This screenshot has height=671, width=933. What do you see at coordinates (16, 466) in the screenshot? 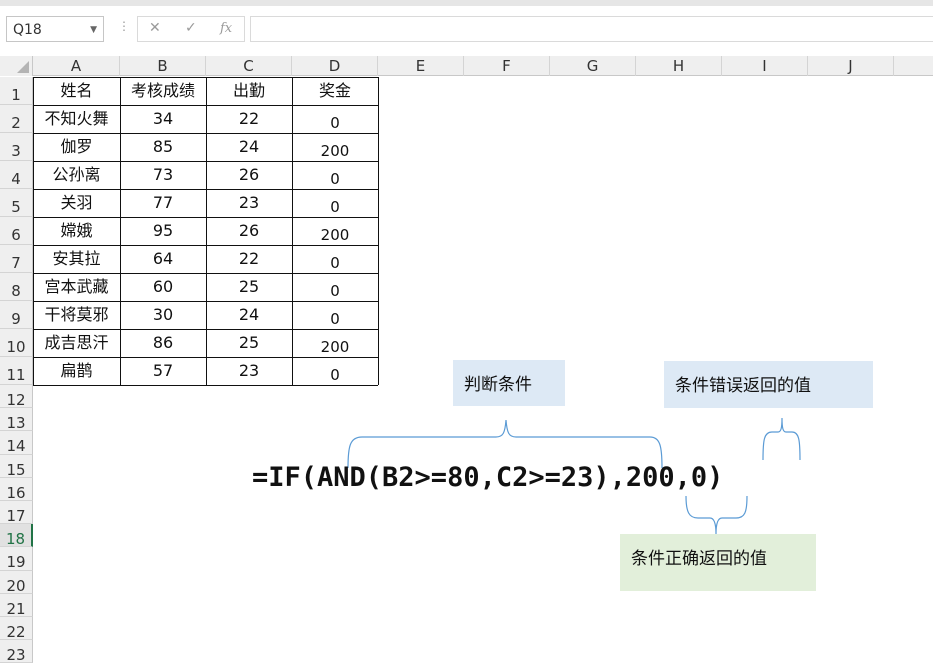
I see `row-header-15: 15` at bounding box center [16, 466].